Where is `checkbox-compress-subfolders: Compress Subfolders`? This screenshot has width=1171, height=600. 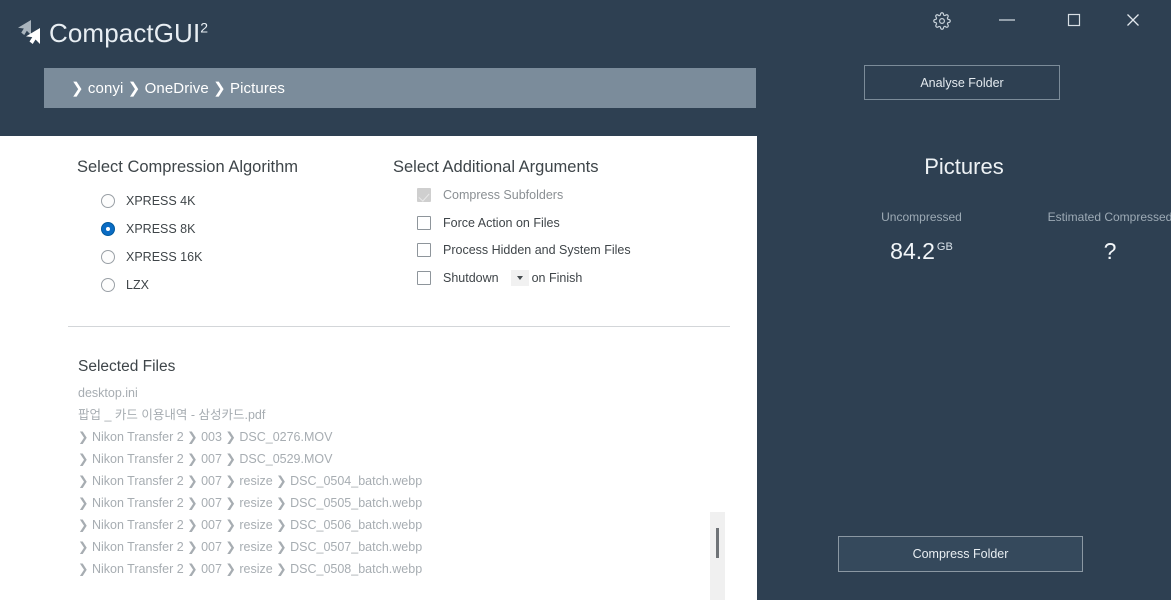
checkbox-compress-subfolders: Compress Subfolders is located at coordinates (490, 195).